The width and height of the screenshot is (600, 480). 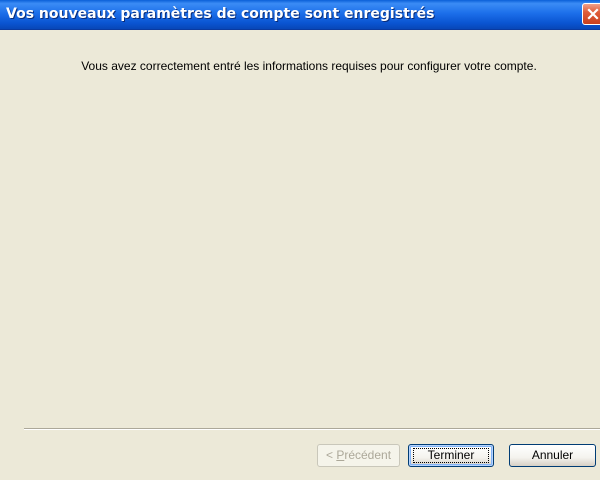 I want to click on previous-button: < Précédent, so click(x=358, y=455).